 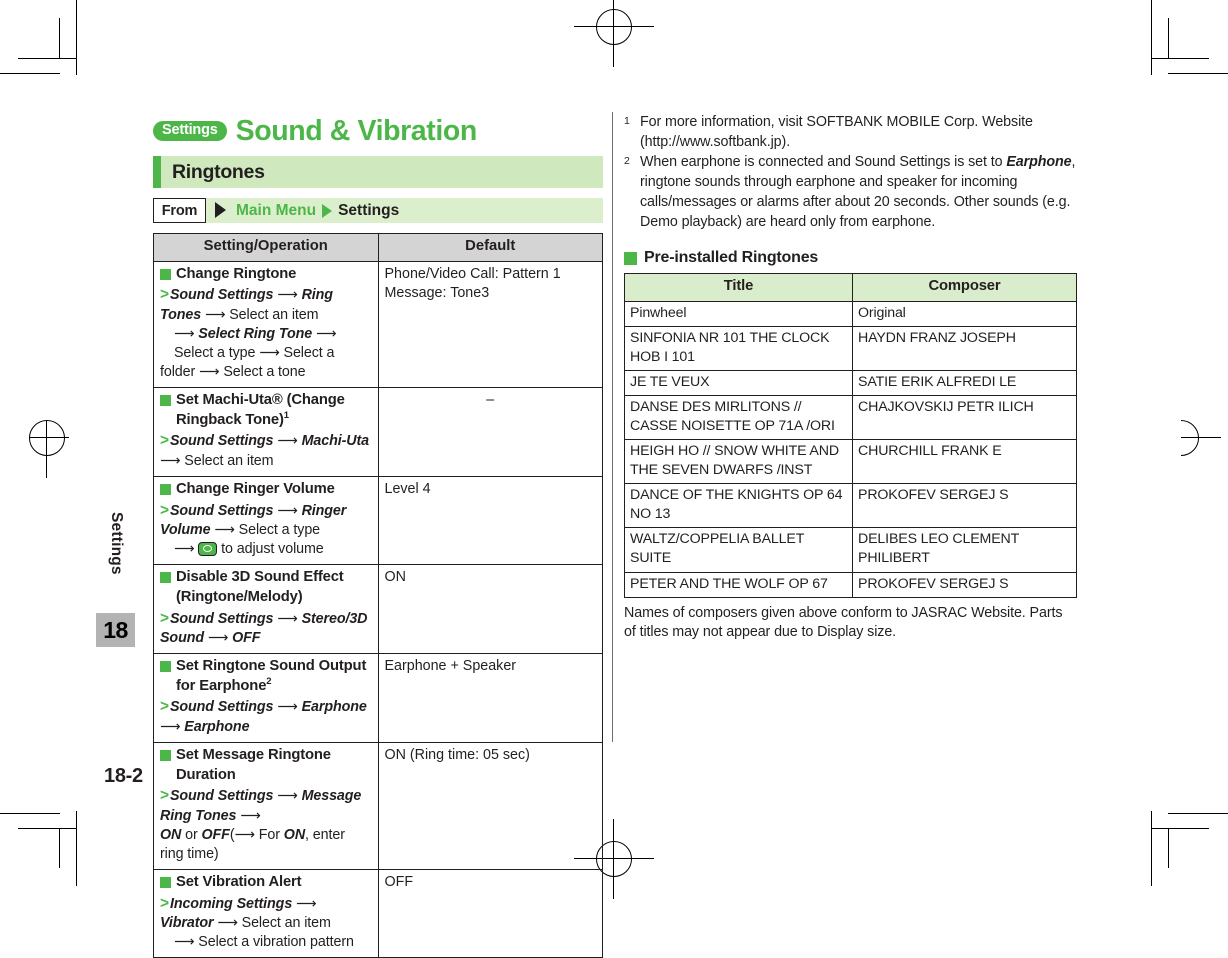 I want to click on setting-title-text: Set Message Ringtone Duration, so click(x=253, y=765).